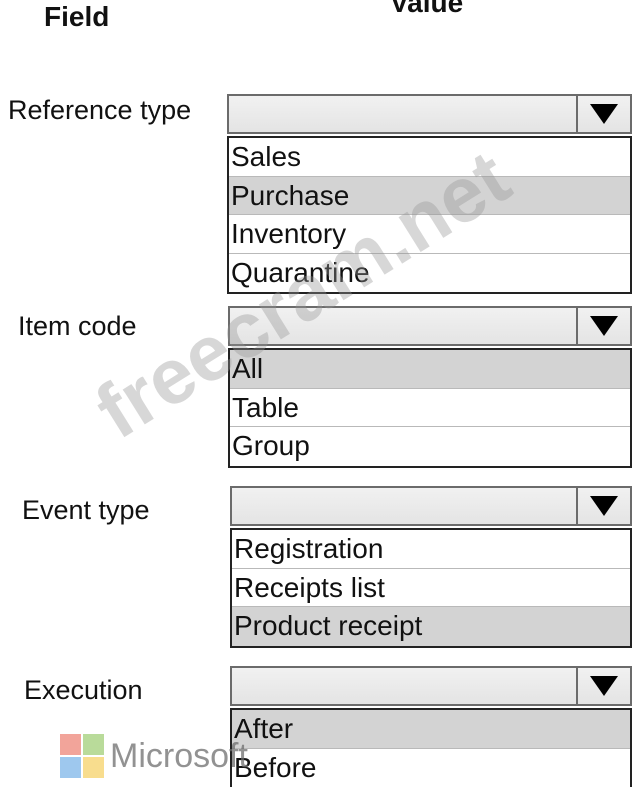  I want to click on microsoft-logo-text: Microsoft, so click(179, 756).